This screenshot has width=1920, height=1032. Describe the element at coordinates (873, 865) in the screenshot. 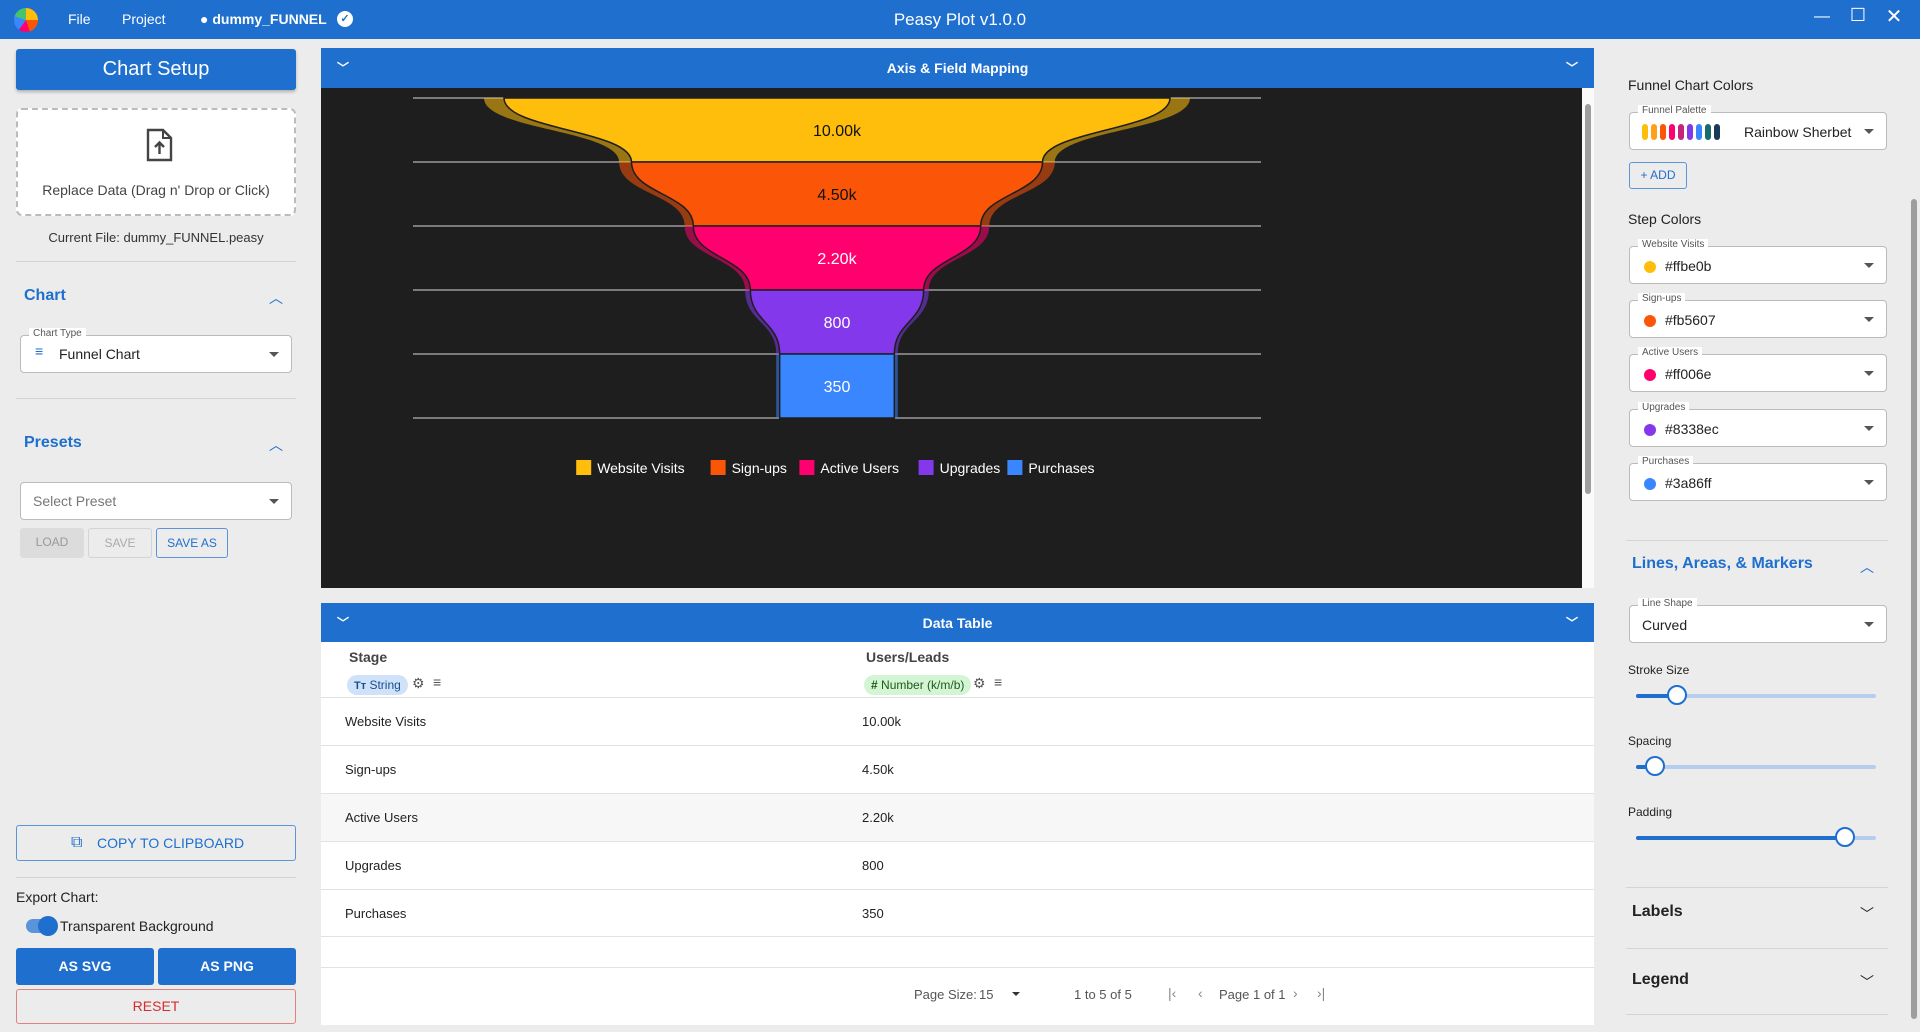

I see `table-cell: 800` at that location.